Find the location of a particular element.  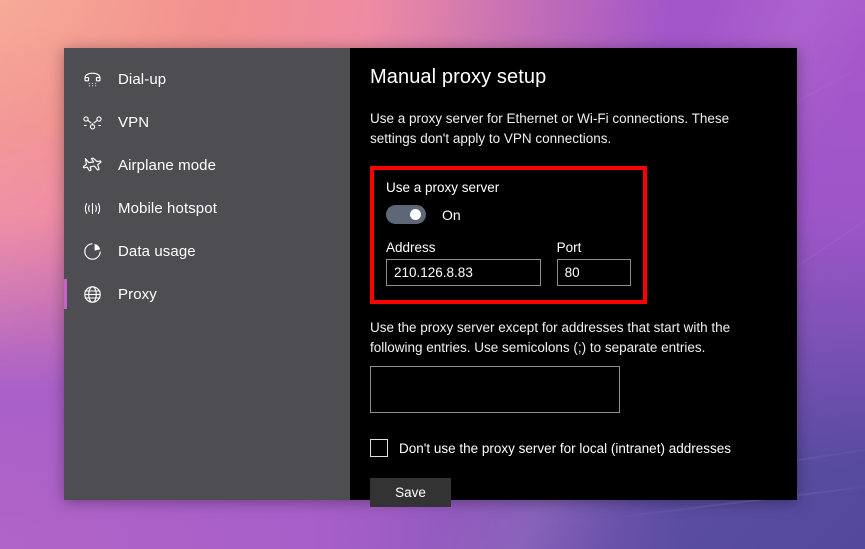

use-proxy-server-toggle is located at coordinates (406, 215).